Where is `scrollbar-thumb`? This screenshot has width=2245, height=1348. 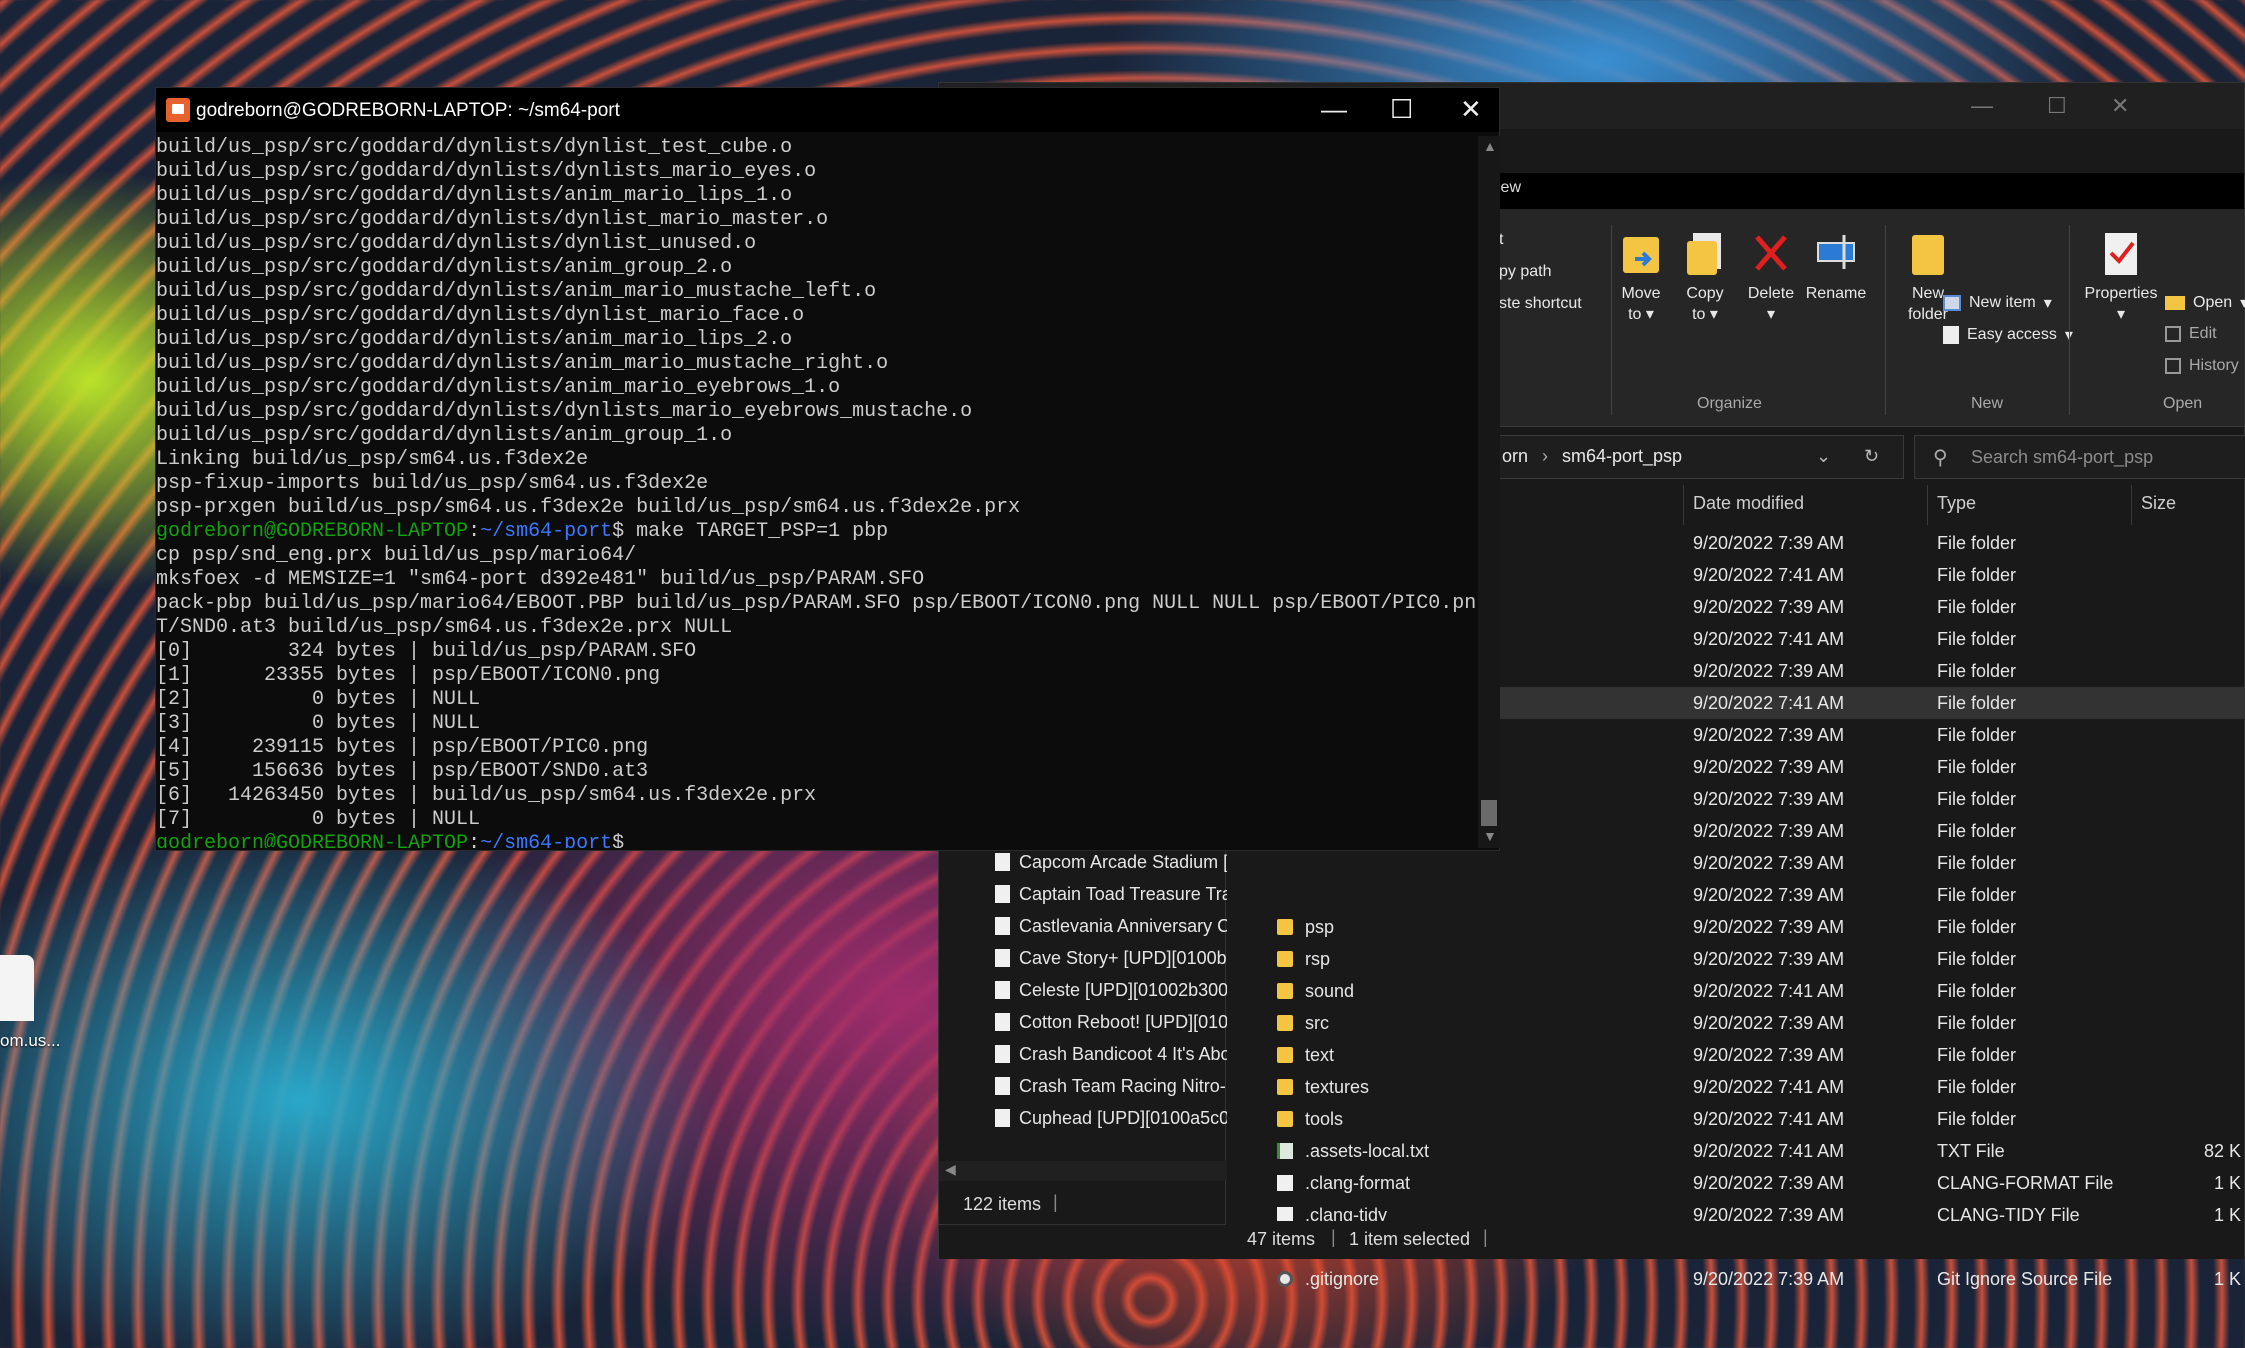 scrollbar-thumb is located at coordinates (1489, 813).